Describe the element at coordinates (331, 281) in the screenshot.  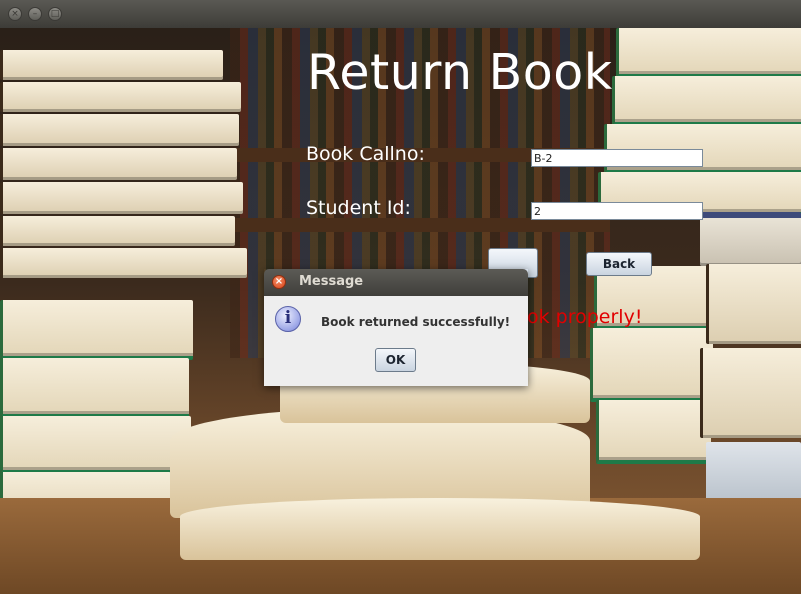
I see `dialog-title: Message` at that location.